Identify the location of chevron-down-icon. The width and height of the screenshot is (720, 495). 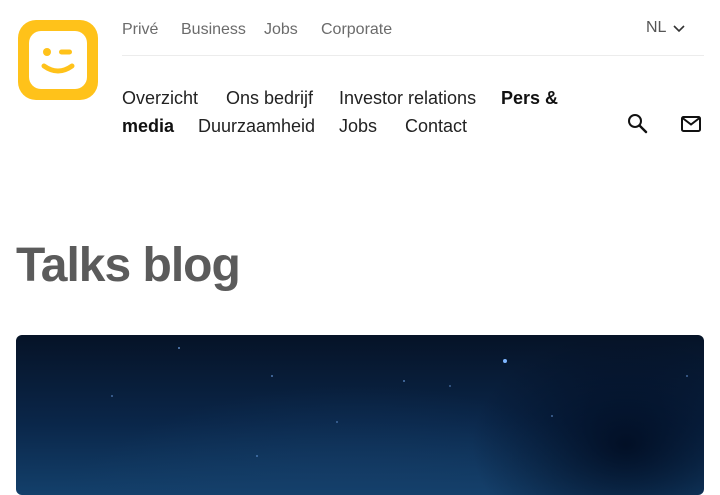
(679, 29).